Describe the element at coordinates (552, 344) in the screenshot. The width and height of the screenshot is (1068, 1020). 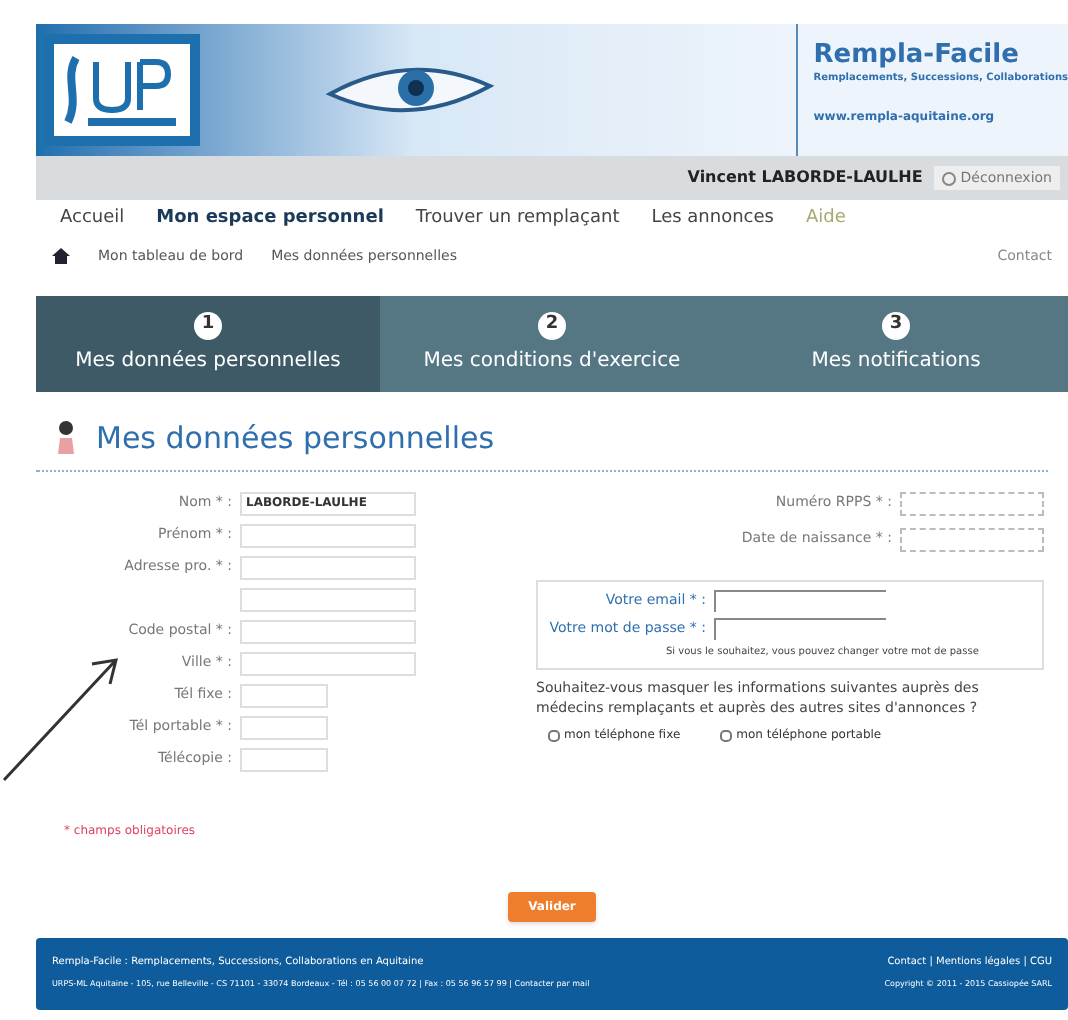
I see `step-tab: 2 Mes conditions d'exercice` at that location.